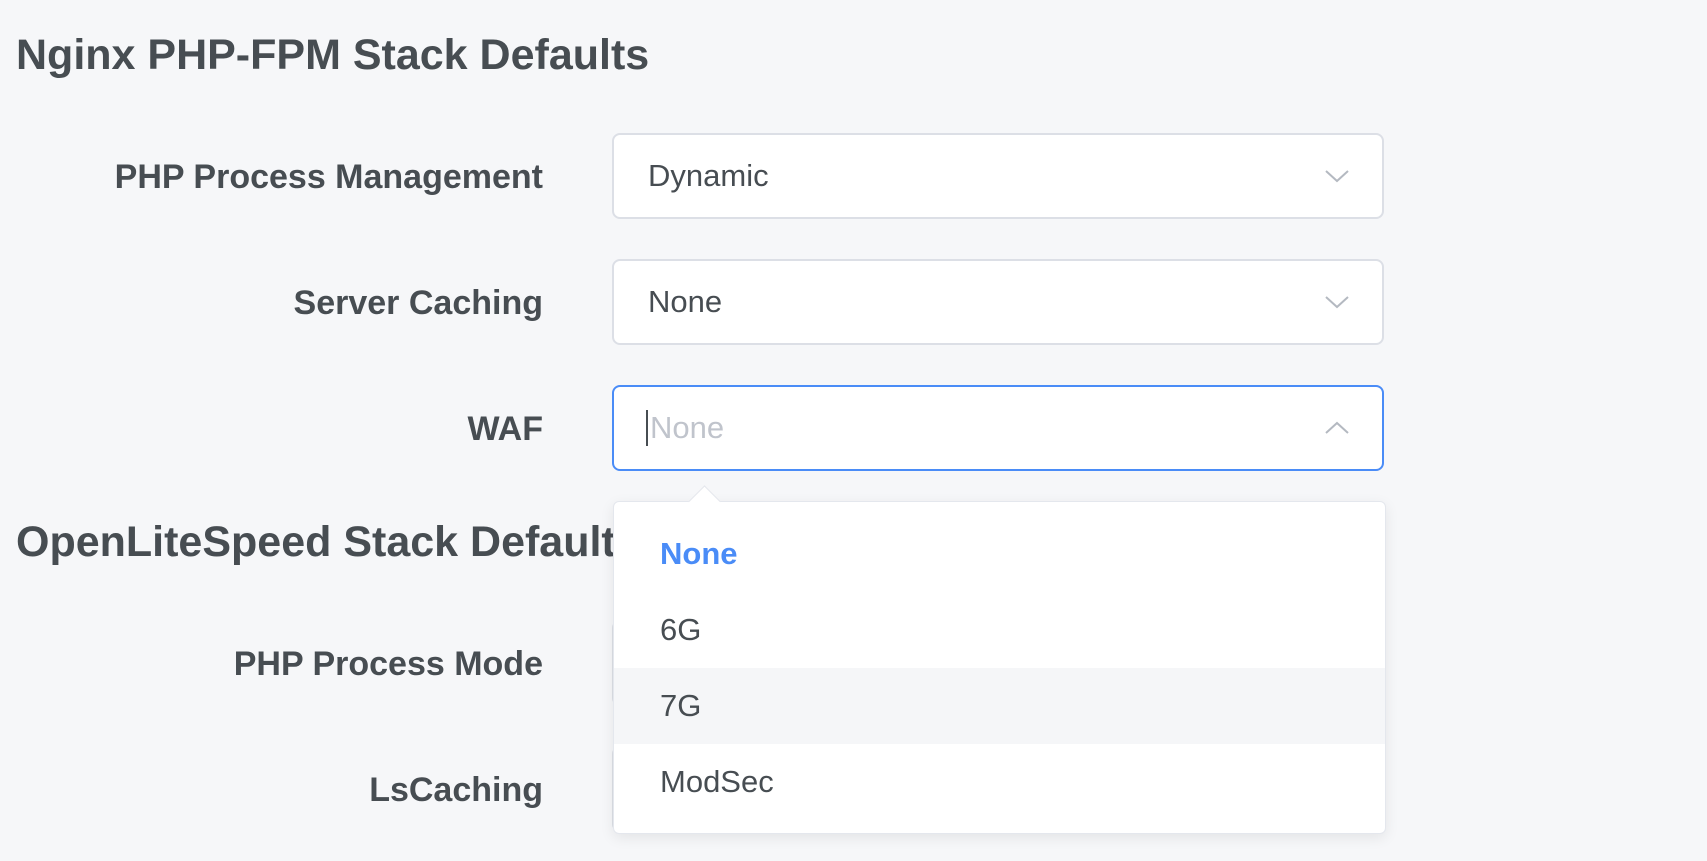 Image resolution: width=1707 pixels, height=861 pixels. What do you see at coordinates (328, 542) in the screenshot?
I see `ols-section-title: OpenLiteSpeed Stack Defaults` at bounding box center [328, 542].